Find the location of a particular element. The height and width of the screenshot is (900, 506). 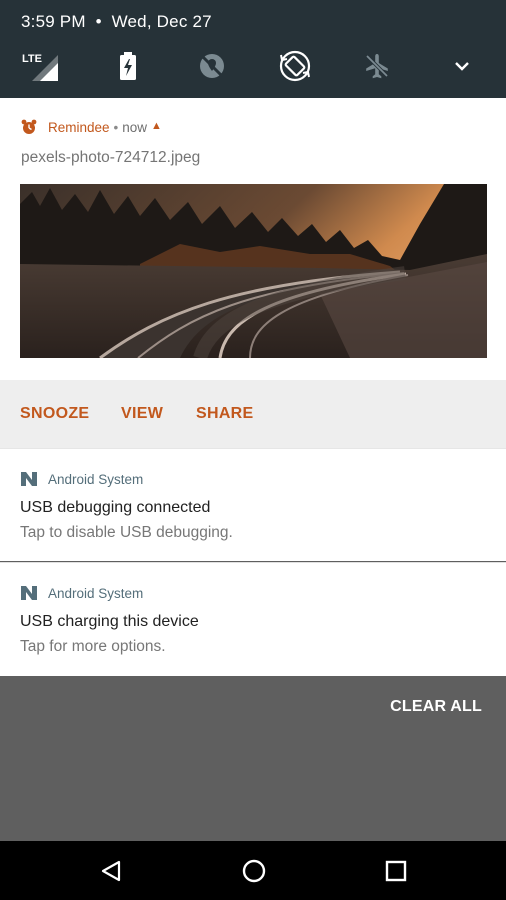

clear-all-button: CLEAR ALL is located at coordinates (436, 707).